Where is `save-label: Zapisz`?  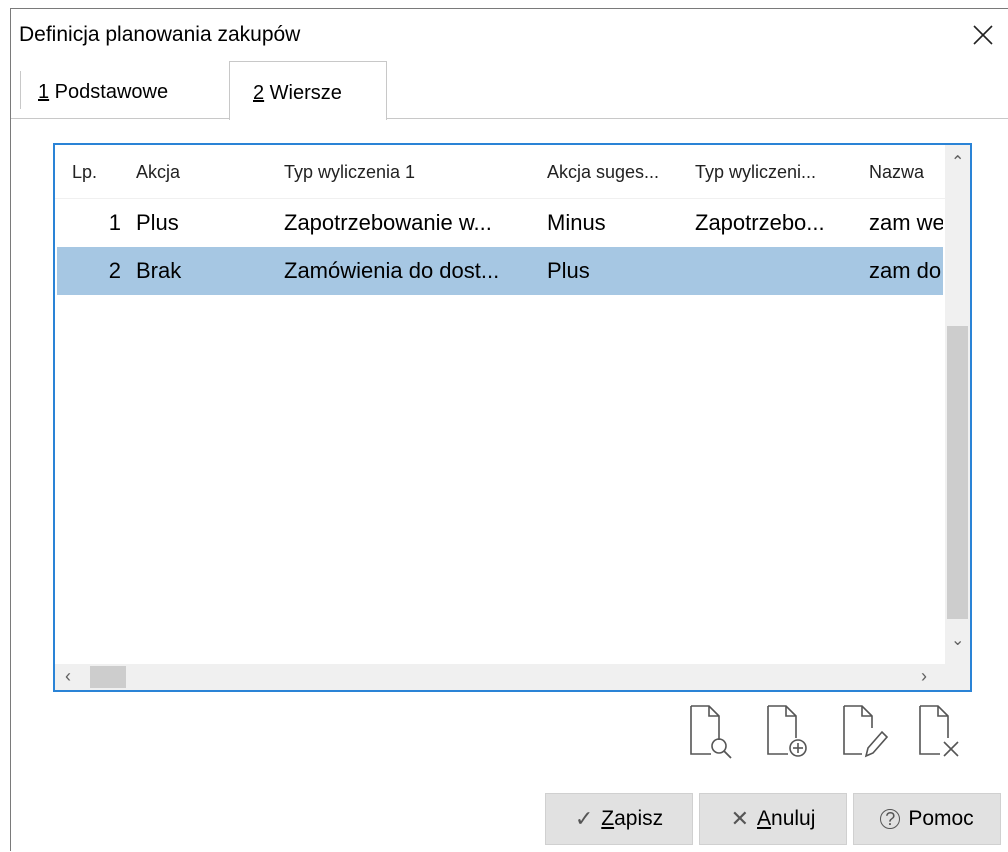
save-label: Zapisz is located at coordinates (632, 818).